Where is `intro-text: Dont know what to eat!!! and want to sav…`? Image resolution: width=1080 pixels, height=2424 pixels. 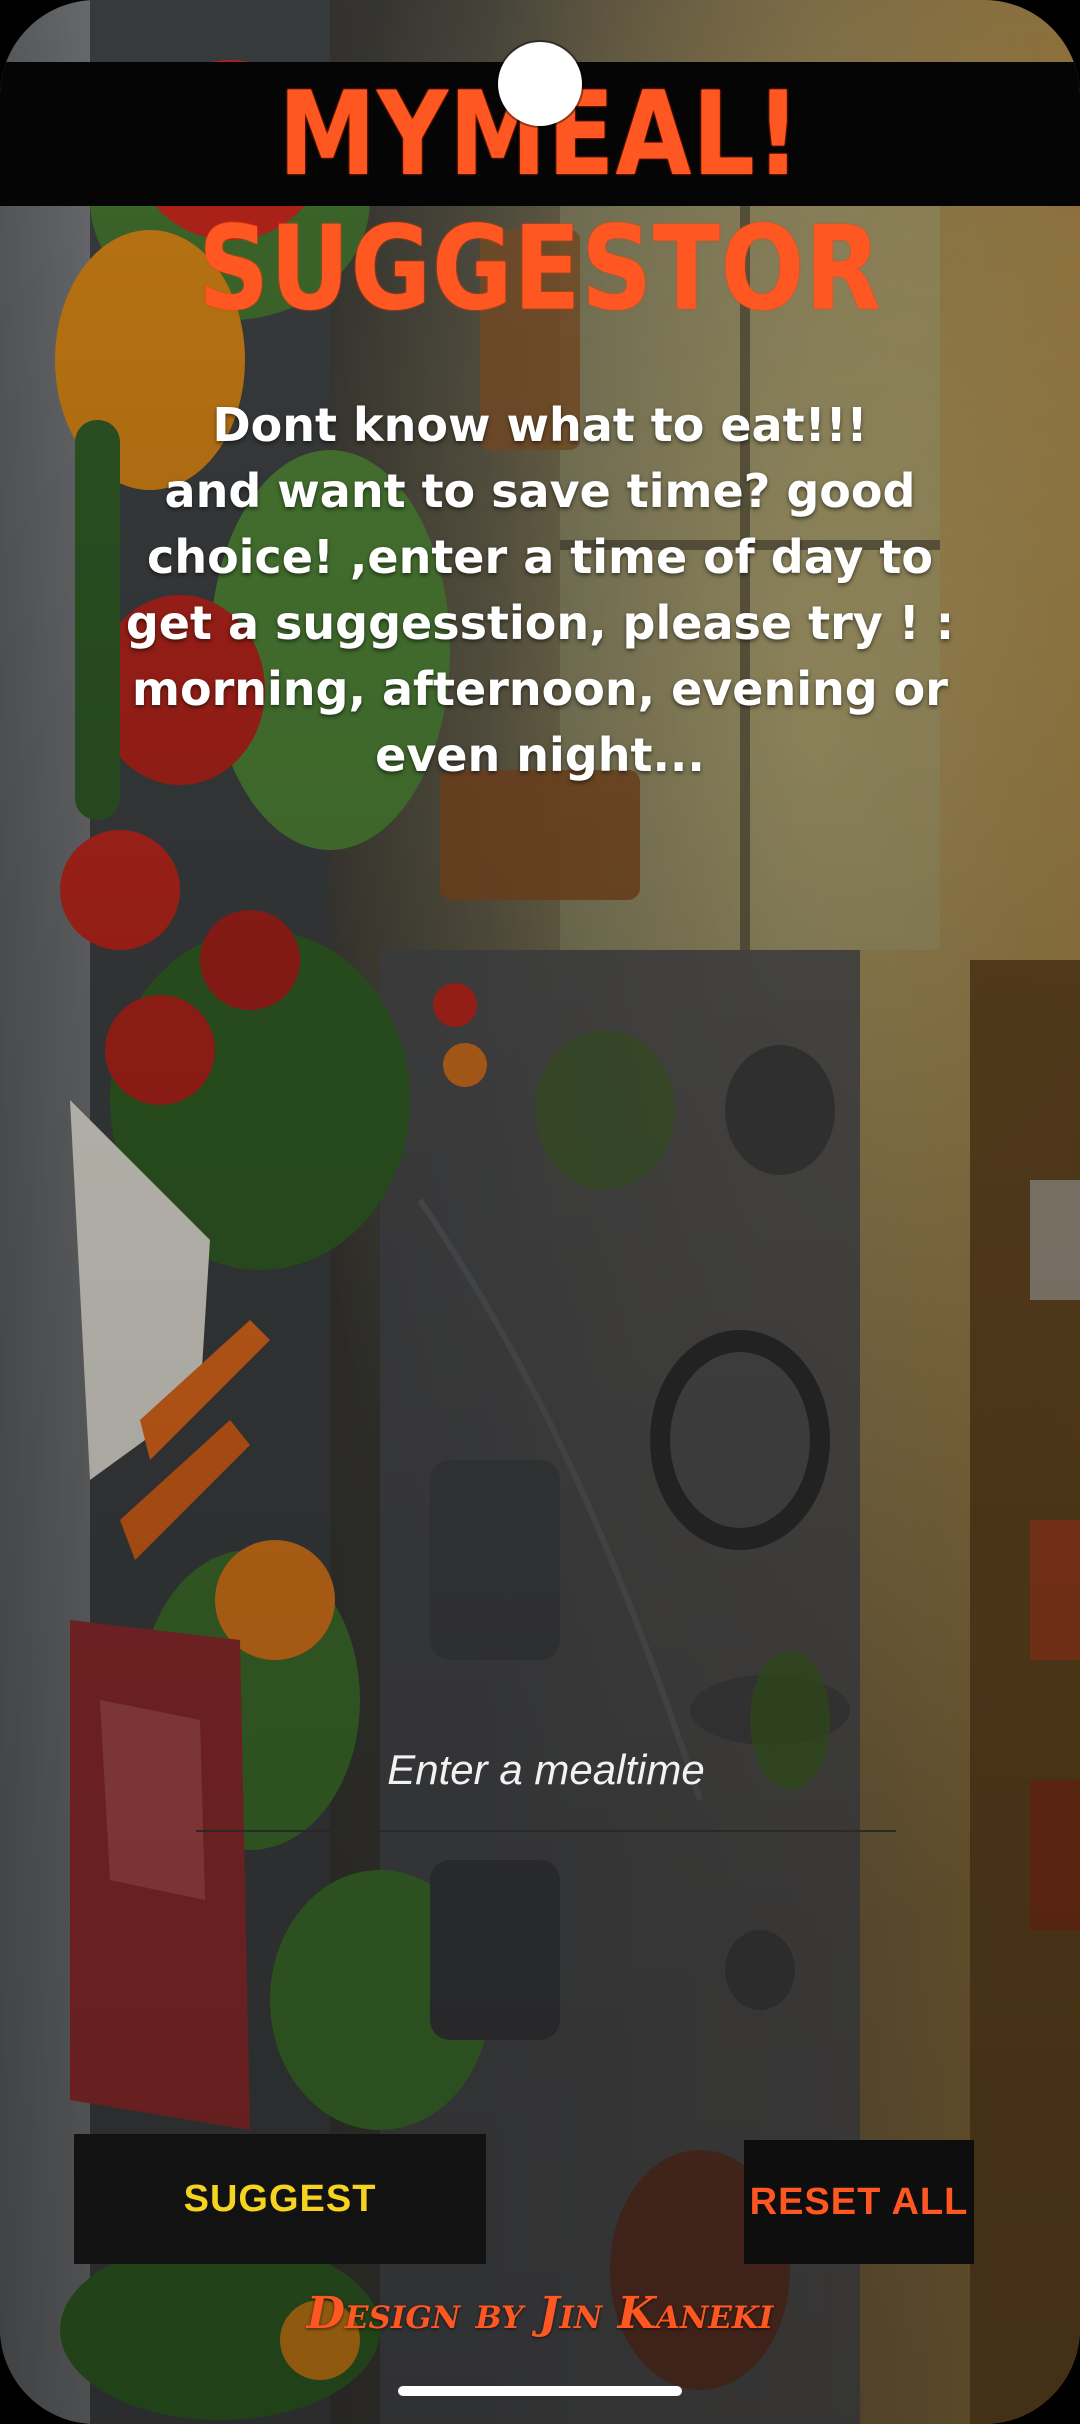
intro-text: Dont know what to eat!!! and want to sav… is located at coordinates (540, 590).